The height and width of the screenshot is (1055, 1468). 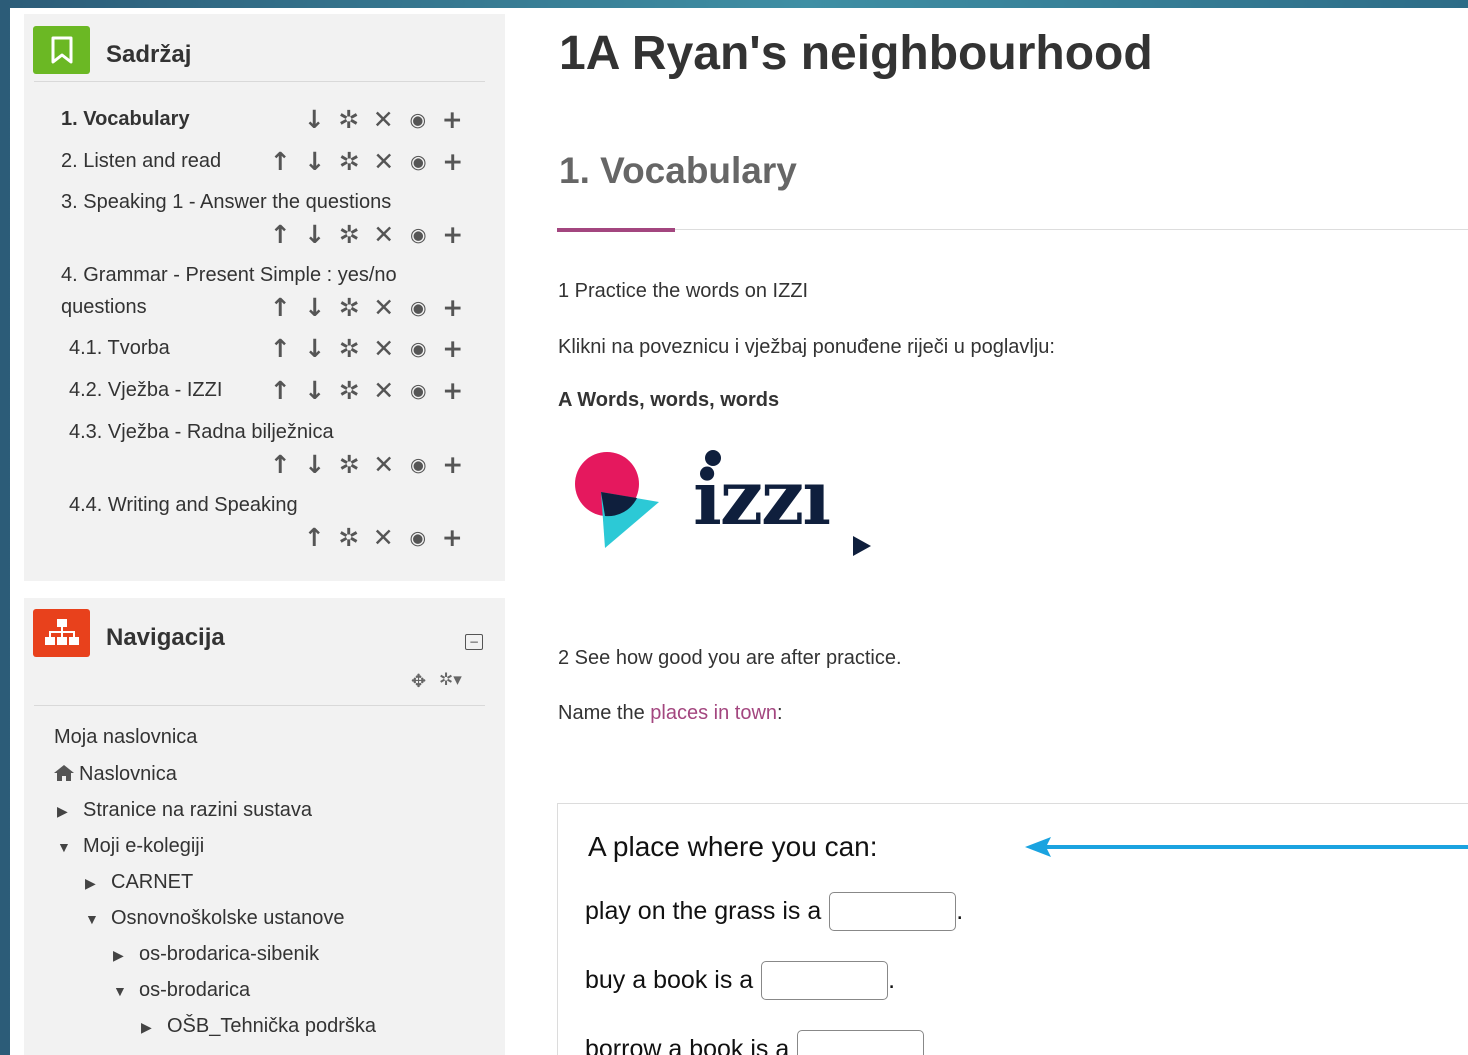 What do you see at coordinates (141, 161) in the screenshot?
I see `toc-item-listen-and-read: 2. Listen and read` at bounding box center [141, 161].